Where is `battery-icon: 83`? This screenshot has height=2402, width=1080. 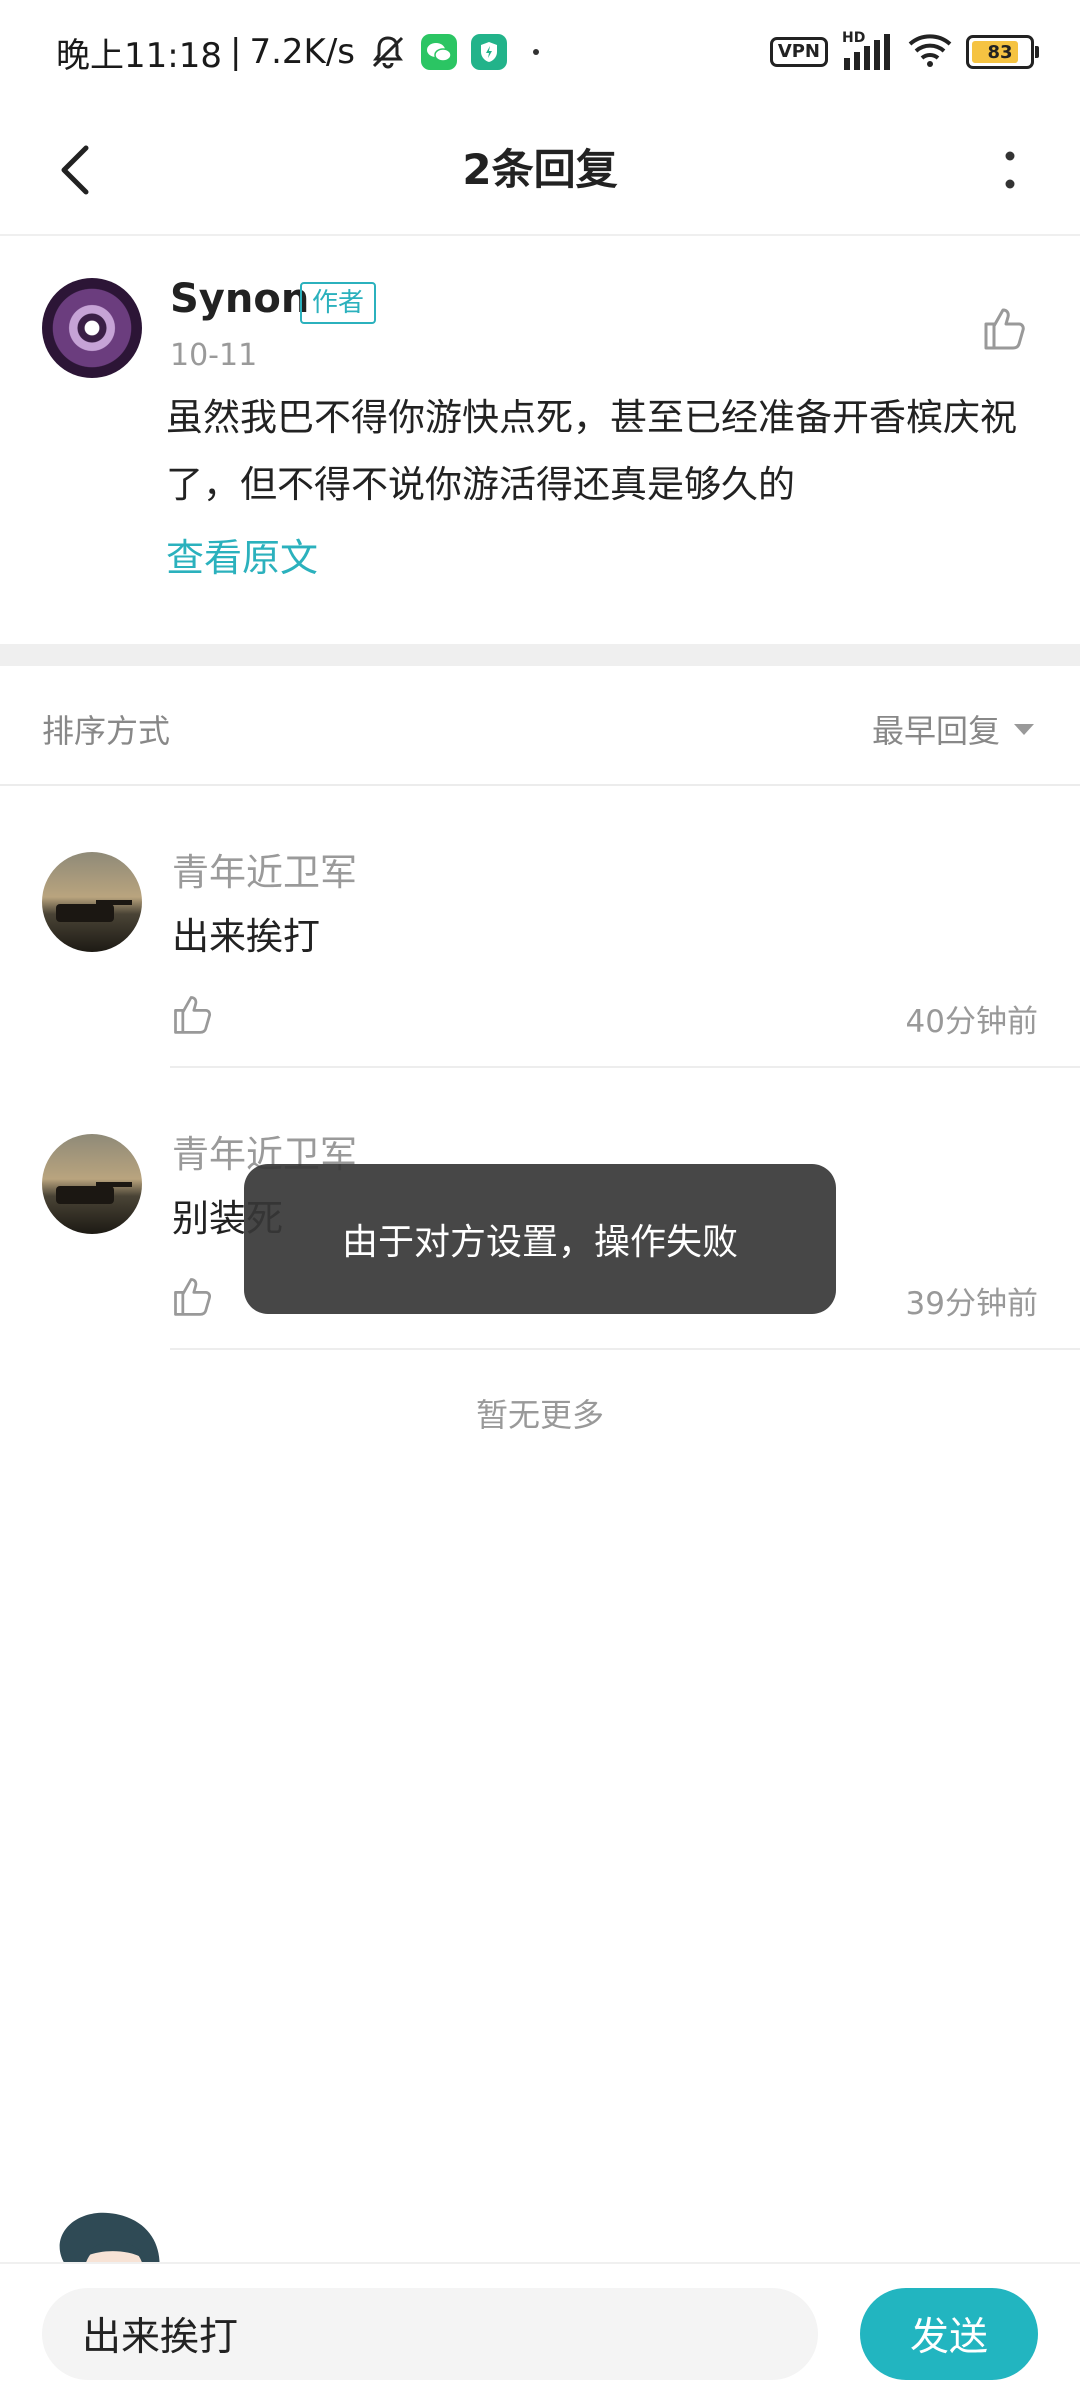
battery-icon: 83 is located at coordinates (1002, 52).